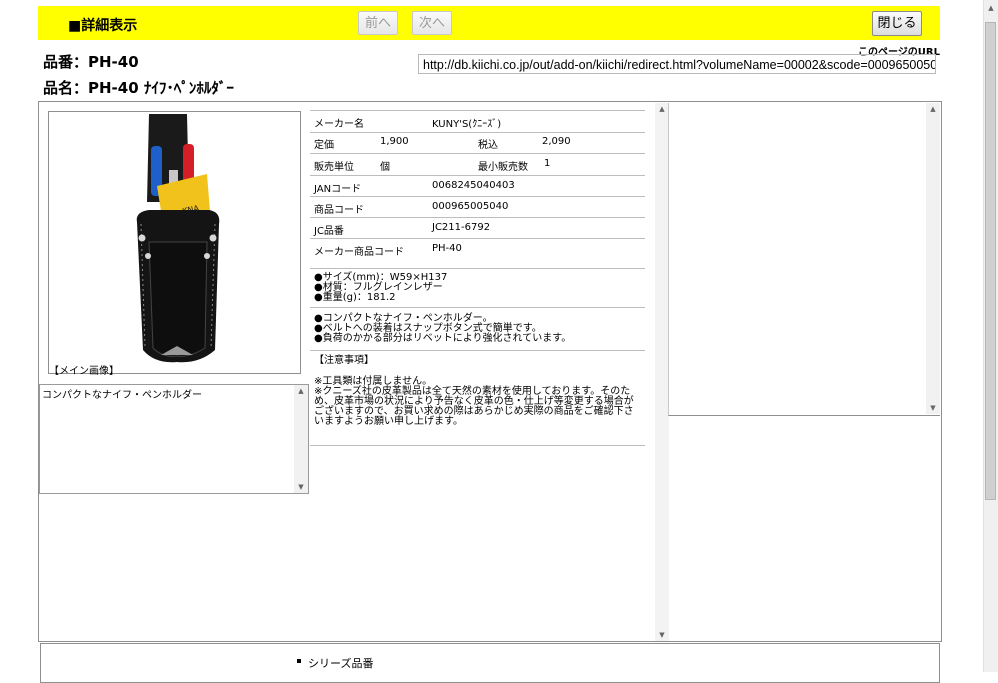  Describe the element at coordinates (473, 185) in the screenshot. I see `spec-value: 0068245040403` at that location.